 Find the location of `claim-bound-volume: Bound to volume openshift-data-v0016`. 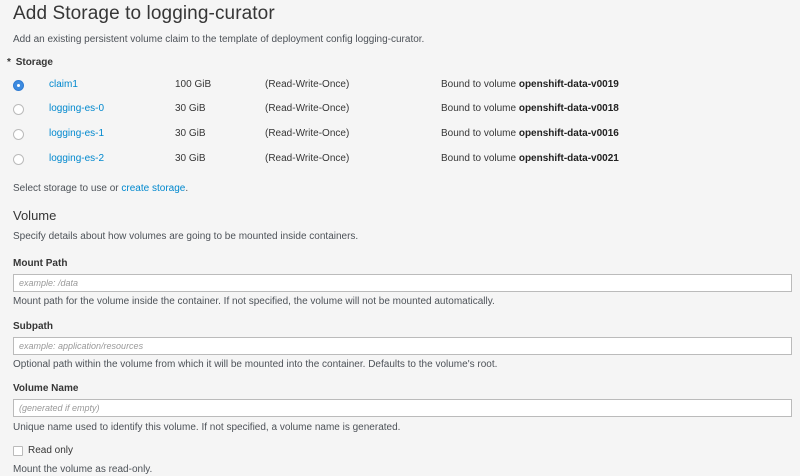

claim-bound-volume: Bound to volume openshift-data-v0016 is located at coordinates (530, 133).